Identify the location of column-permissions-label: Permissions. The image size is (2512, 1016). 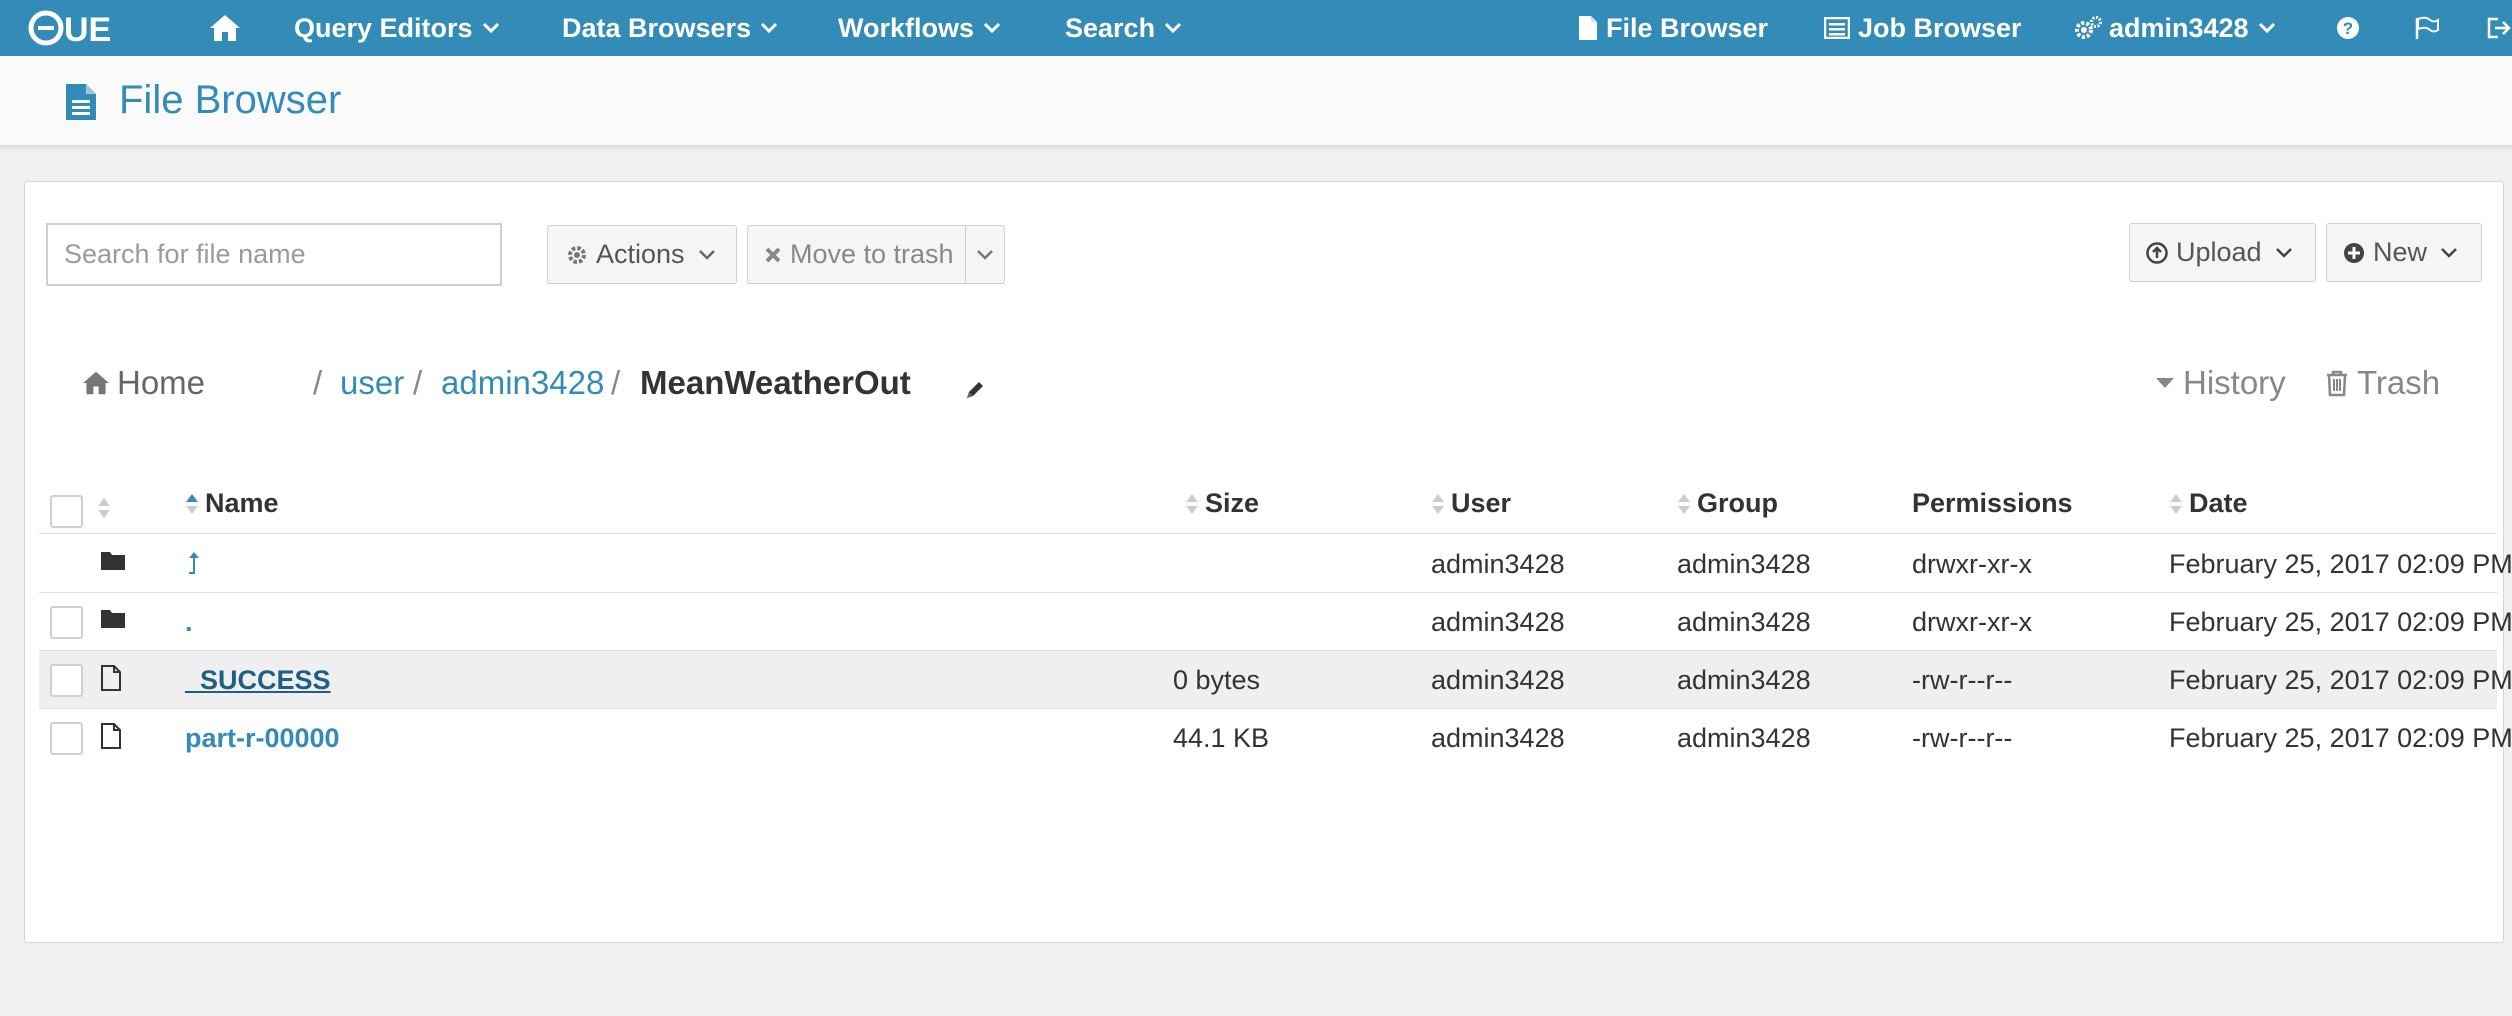
(1992, 503).